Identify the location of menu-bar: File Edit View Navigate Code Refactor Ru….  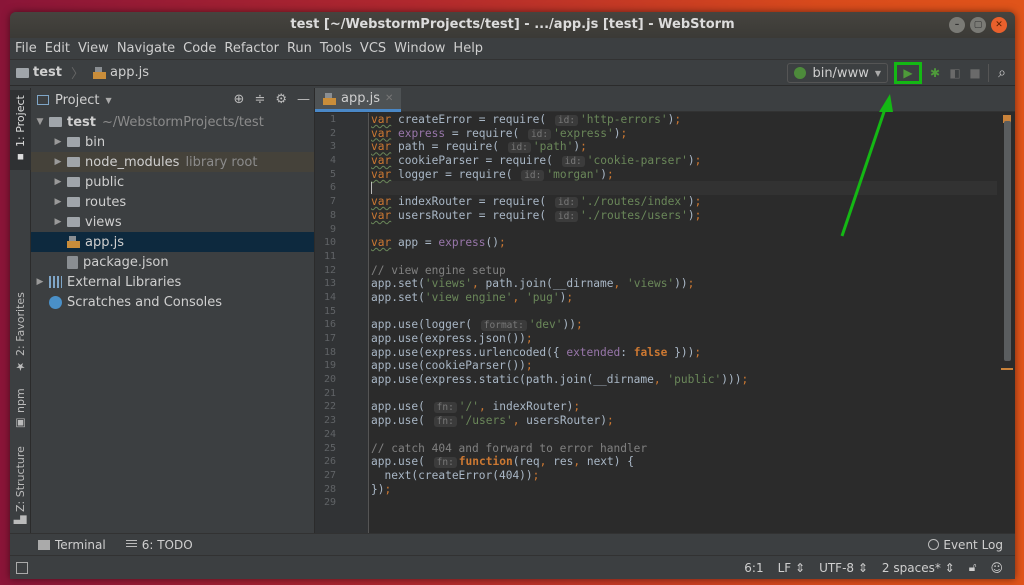
(512, 49).